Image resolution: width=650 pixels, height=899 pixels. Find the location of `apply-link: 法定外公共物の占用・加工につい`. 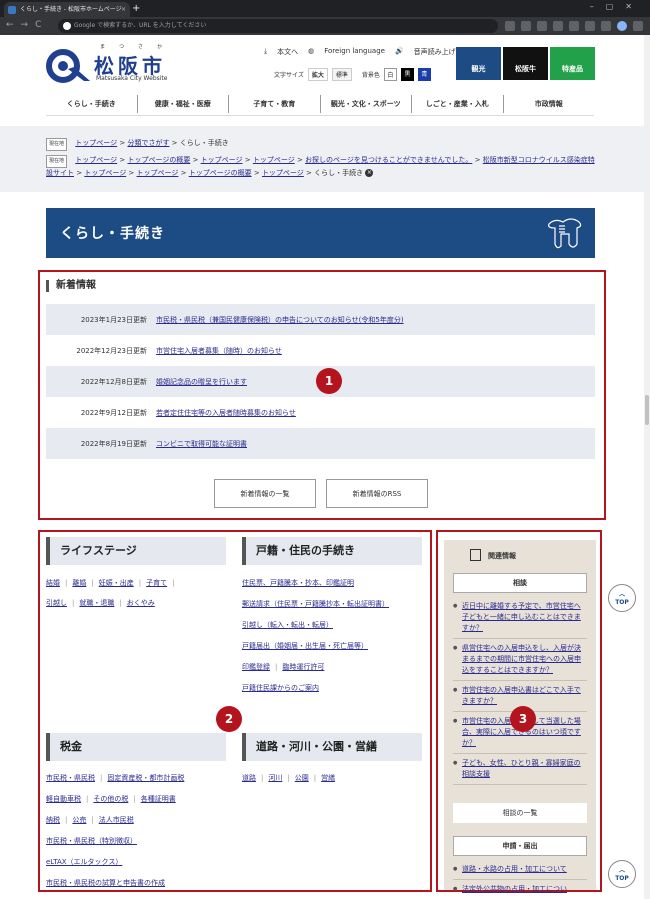

apply-link: 法定外公共物の占用・加工につい is located at coordinates (514, 889).